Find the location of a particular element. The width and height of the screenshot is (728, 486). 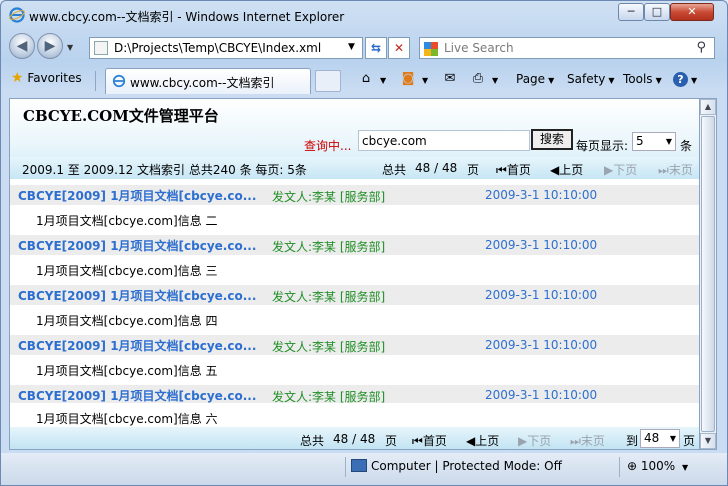

result-desc-row: 1月项目文档[cbcye.com]信息 五 is located at coordinates (354, 370).